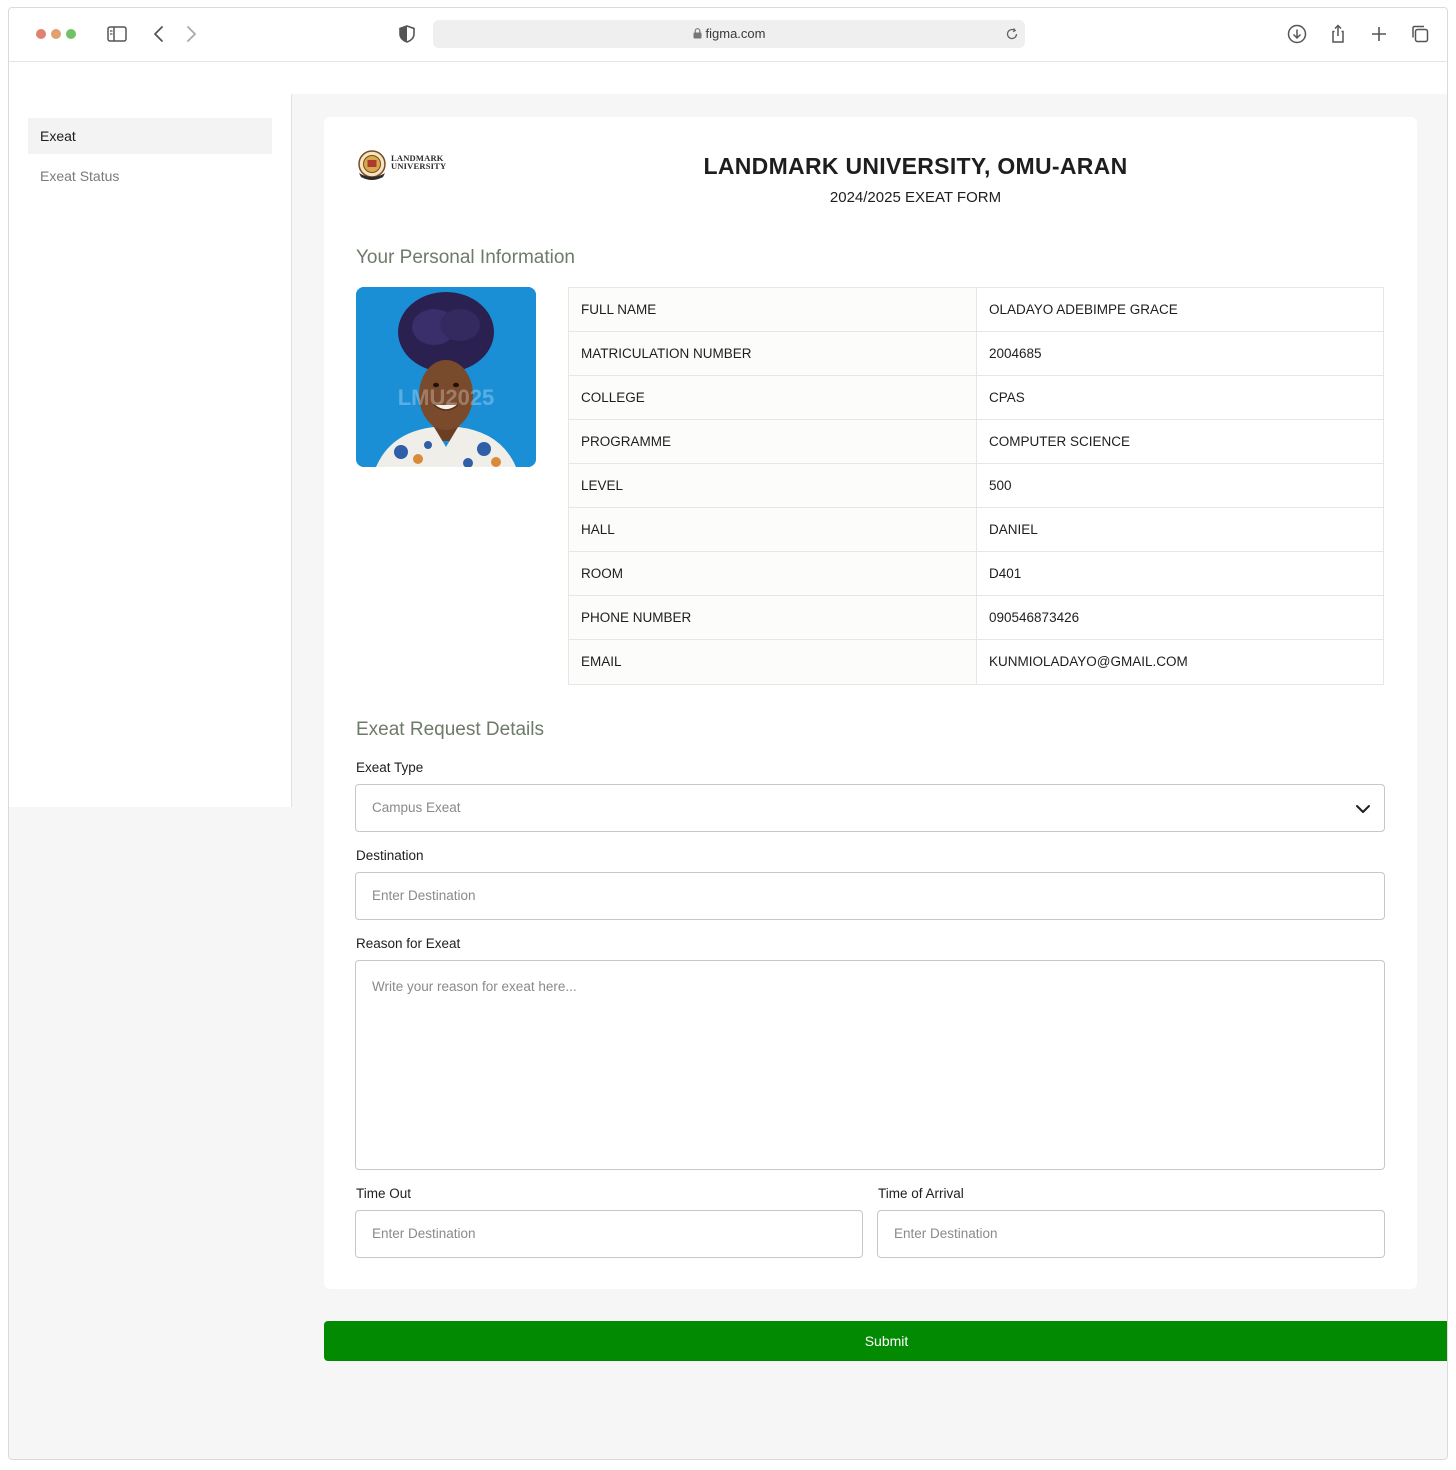 The image size is (1456, 1470). I want to click on reload-icon, so click(1012, 34).